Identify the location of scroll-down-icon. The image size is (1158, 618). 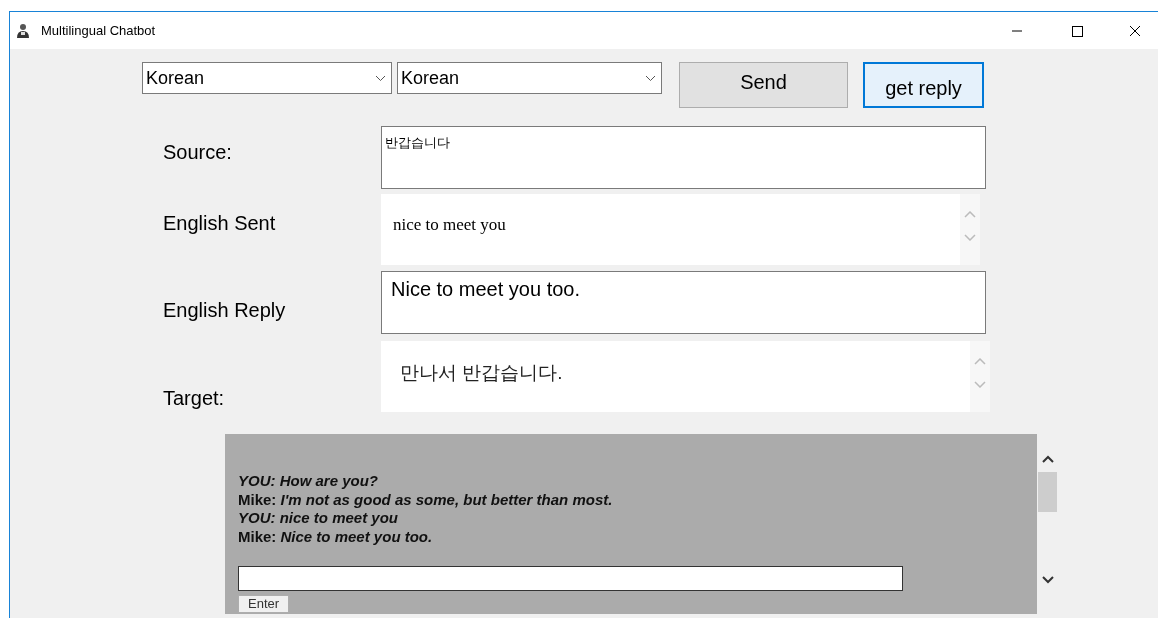
(1047, 580).